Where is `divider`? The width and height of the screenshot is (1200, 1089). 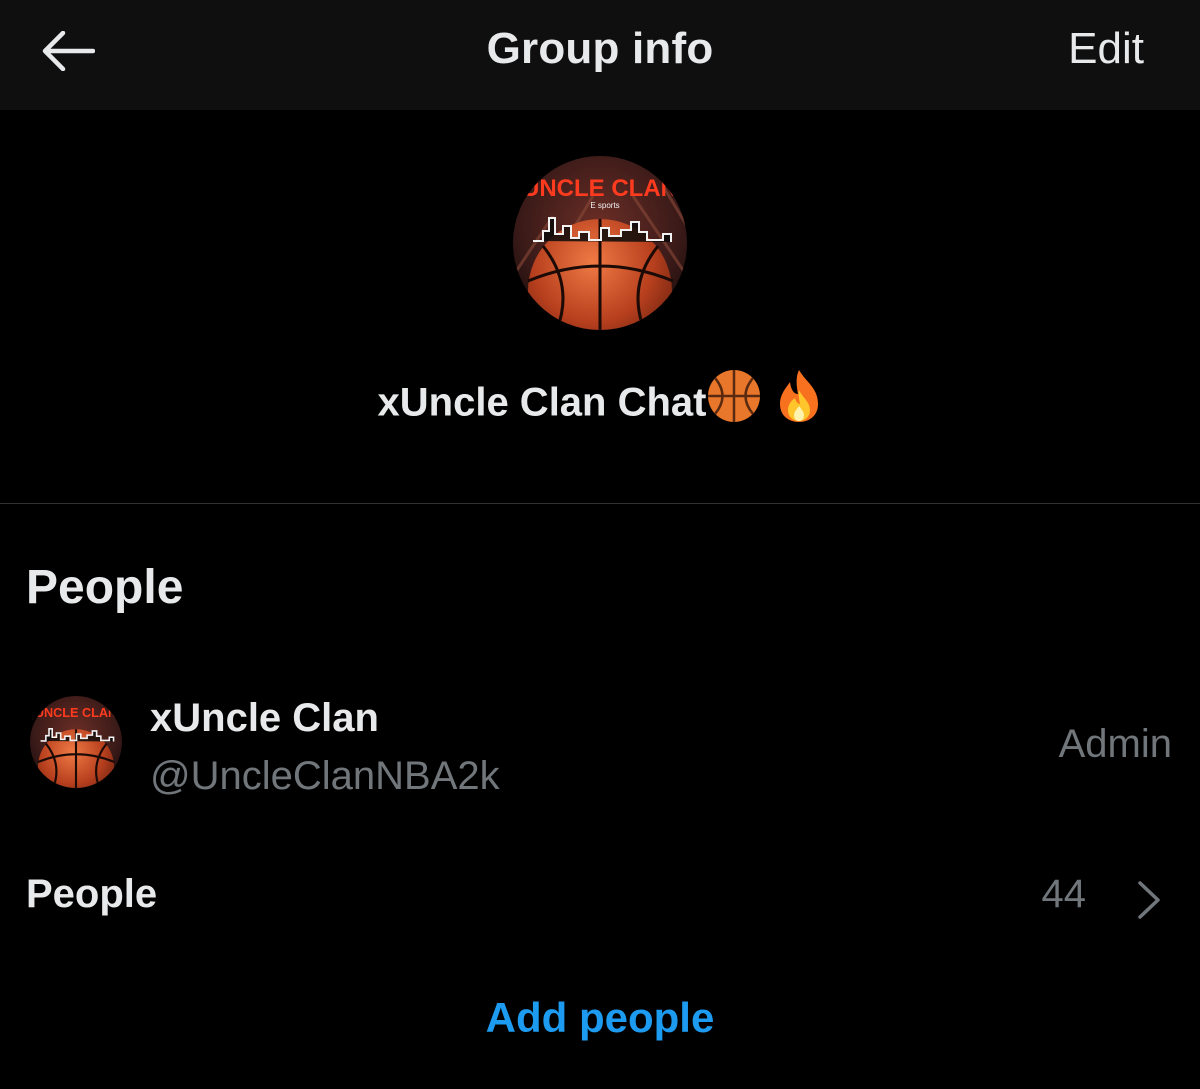 divider is located at coordinates (600, 503).